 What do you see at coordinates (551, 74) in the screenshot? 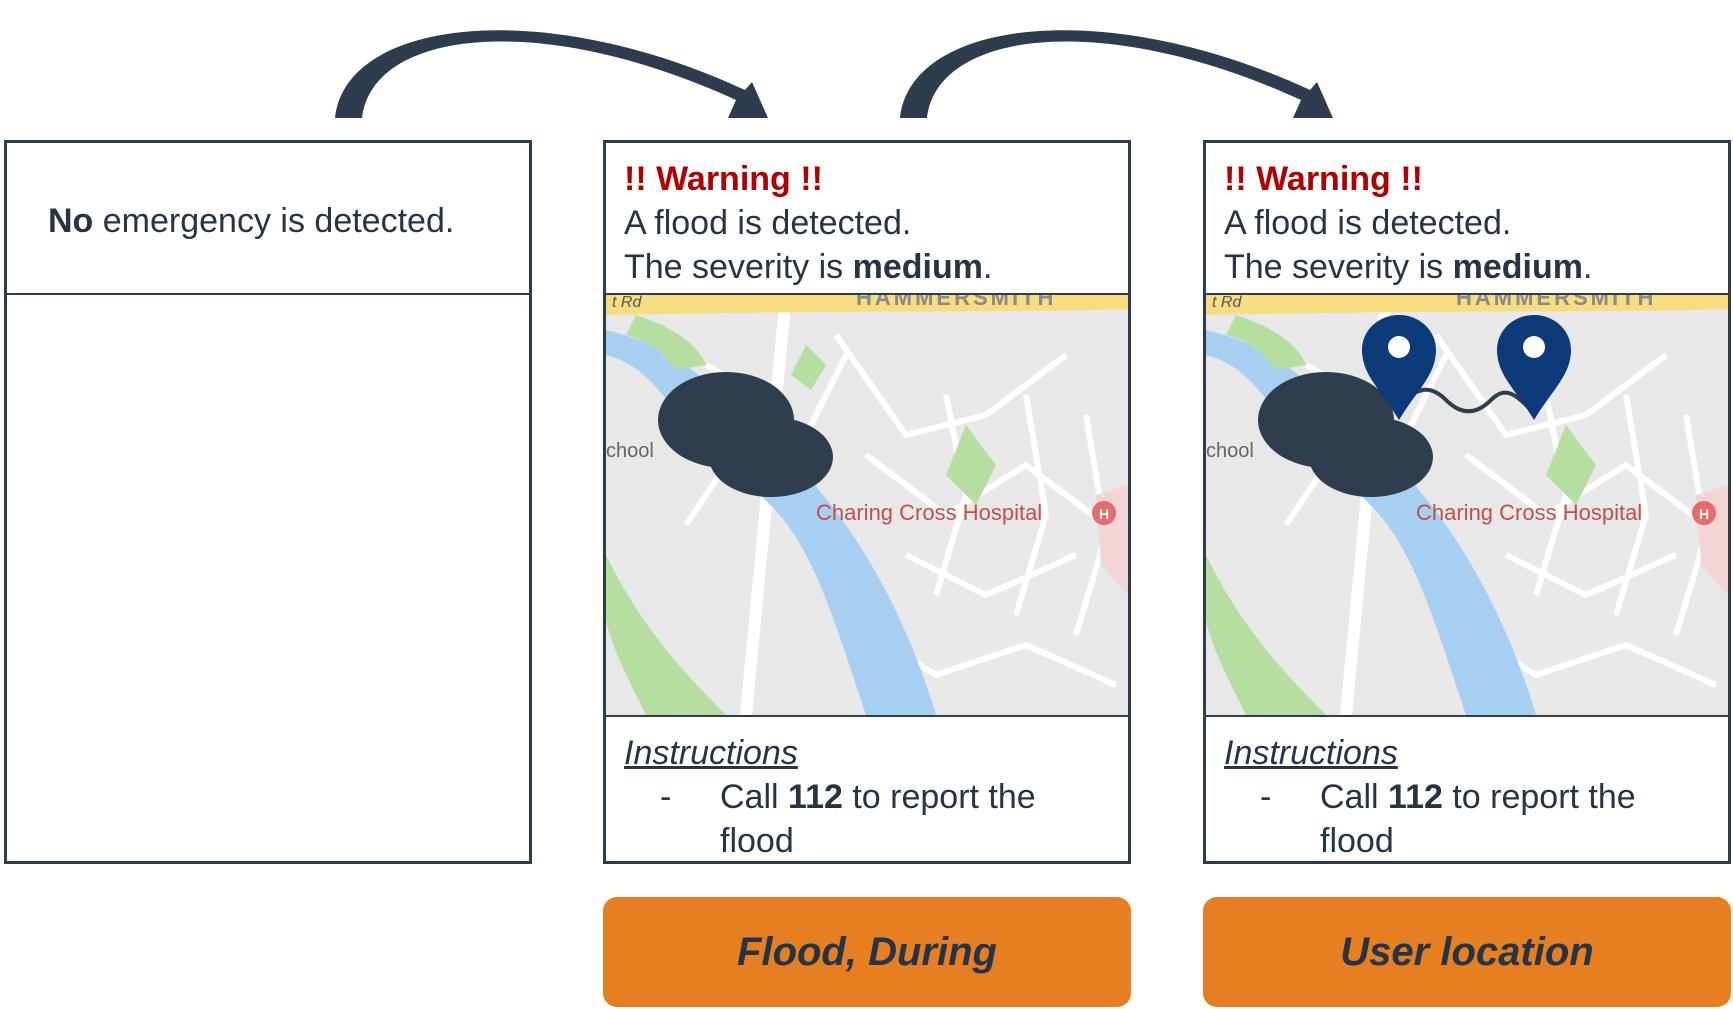
I see `arrow-panel1-to-panel2` at bounding box center [551, 74].